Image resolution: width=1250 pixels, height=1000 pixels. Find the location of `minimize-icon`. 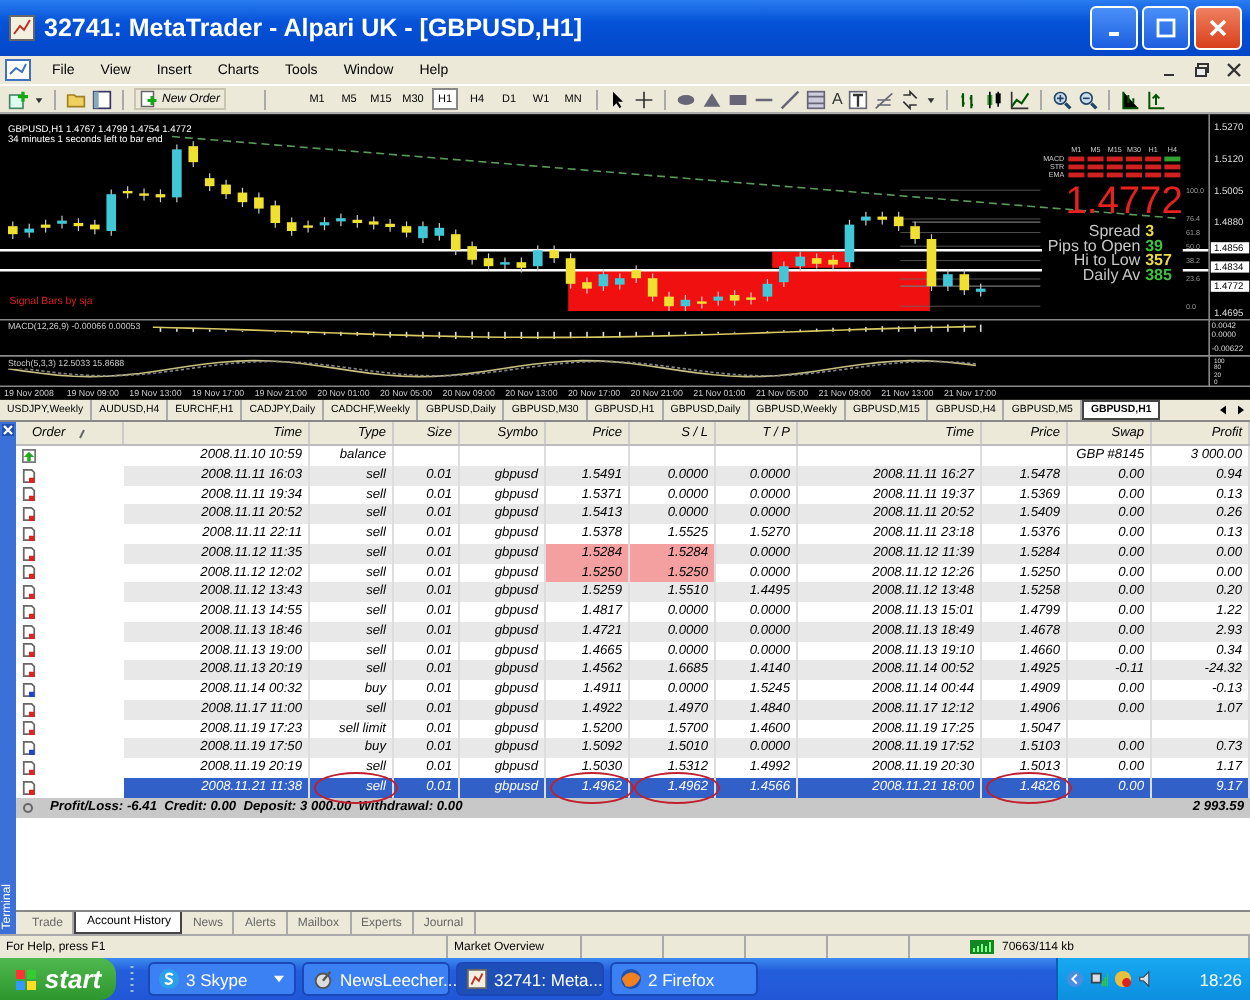

minimize-icon is located at coordinates (1114, 34).